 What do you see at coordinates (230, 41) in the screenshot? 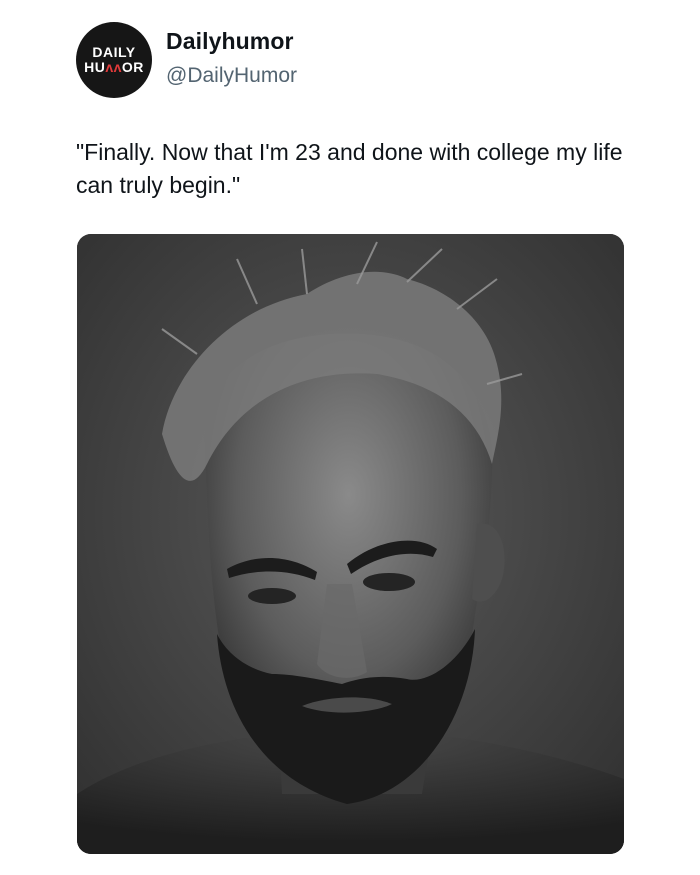
I see `author-display-name: Dailyhumor` at bounding box center [230, 41].